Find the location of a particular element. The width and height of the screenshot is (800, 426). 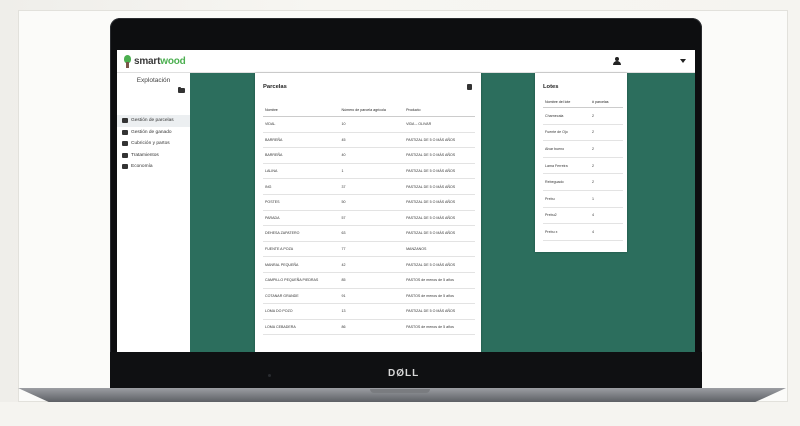

table-cell: LALINA is located at coordinates (301, 171).